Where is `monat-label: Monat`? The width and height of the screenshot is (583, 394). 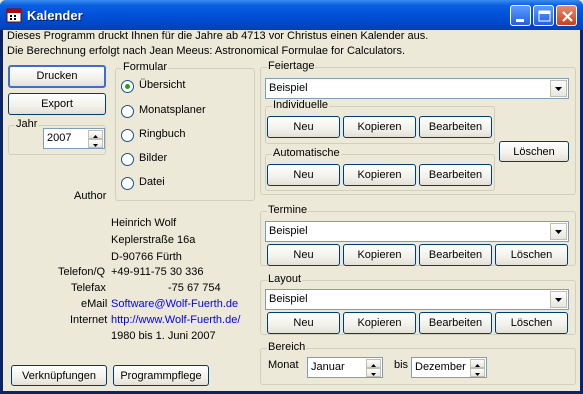
monat-label: Monat is located at coordinates (283, 365).